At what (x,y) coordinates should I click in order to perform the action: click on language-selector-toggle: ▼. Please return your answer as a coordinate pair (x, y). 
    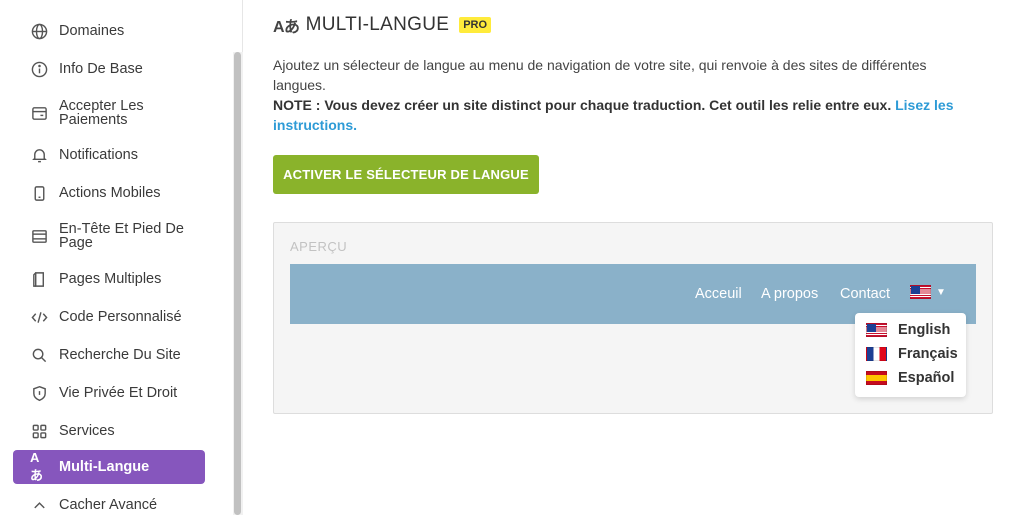
    Looking at the image, I should click on (928, 292).